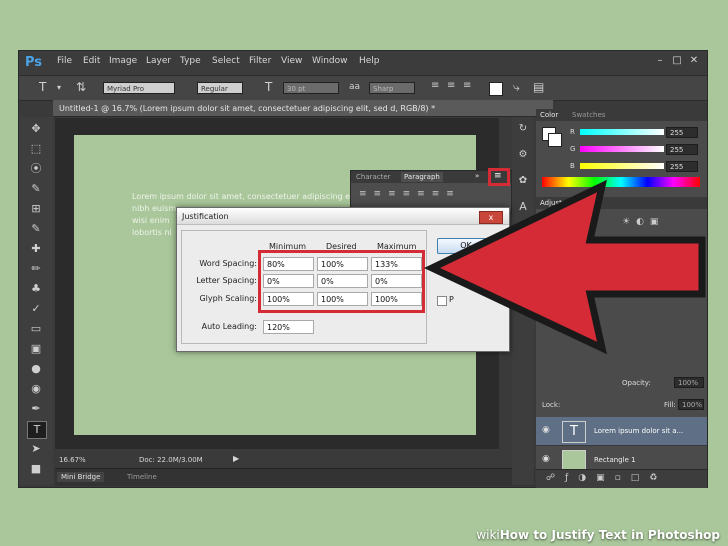  I want to click on tab-mini-bridge: Mini Bridge, so click(81, 477).